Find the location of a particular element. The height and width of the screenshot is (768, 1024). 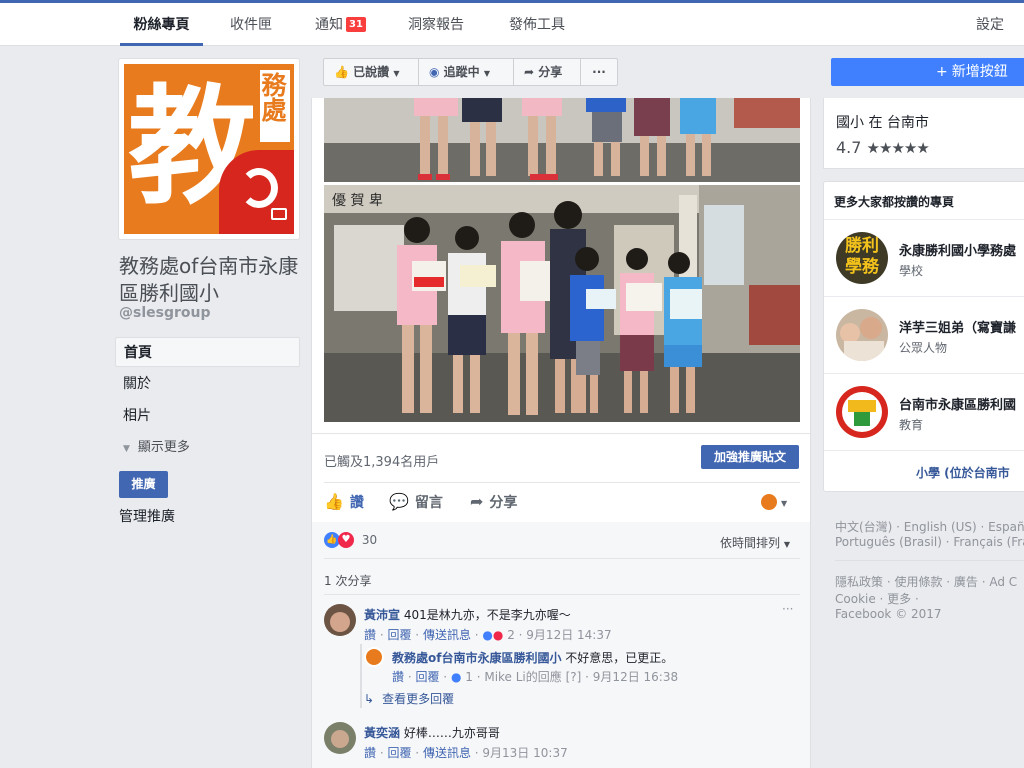

comment-reaction-count: 2 is located at coordinates (511, 635).